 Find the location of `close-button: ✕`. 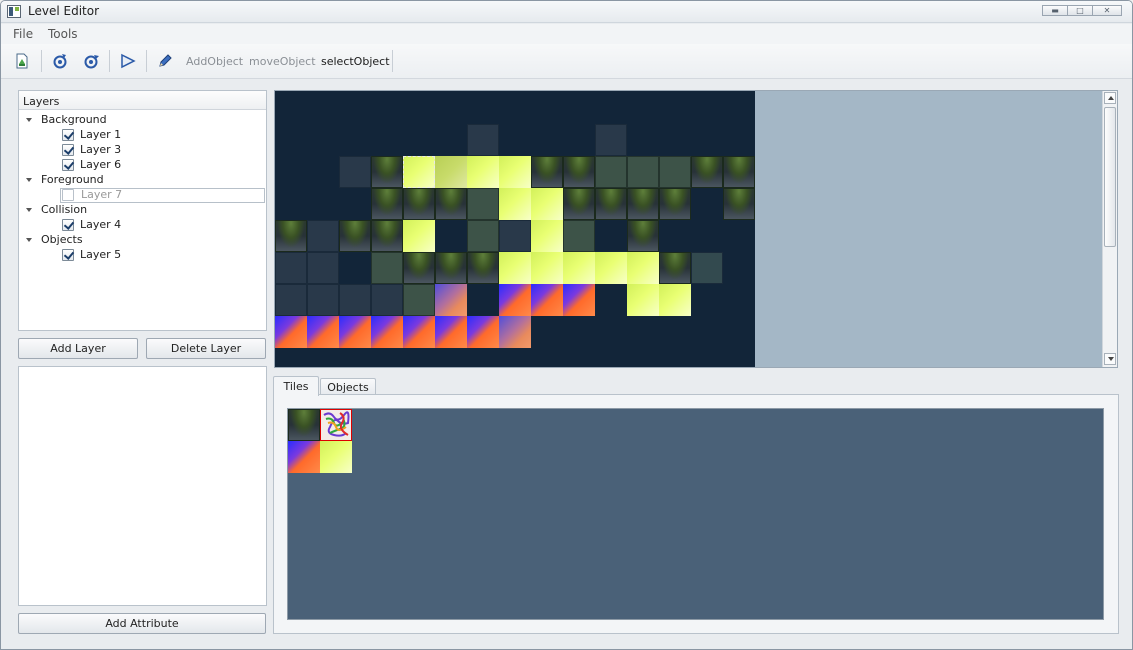

close-button: ✕ is located at coordinates (1107, 10).